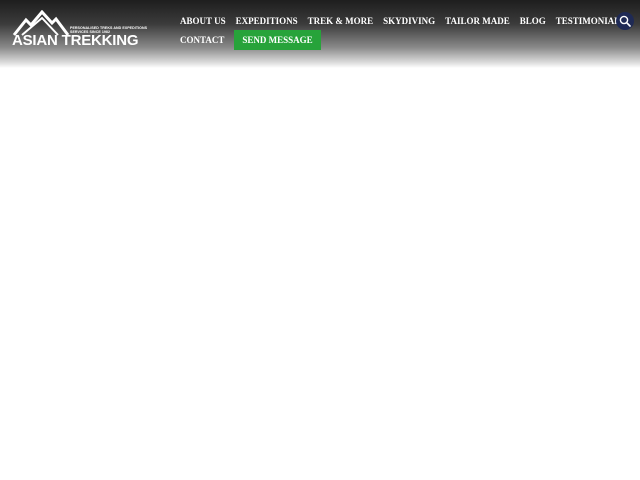  I want to click on search-icon, so click(625, 21).